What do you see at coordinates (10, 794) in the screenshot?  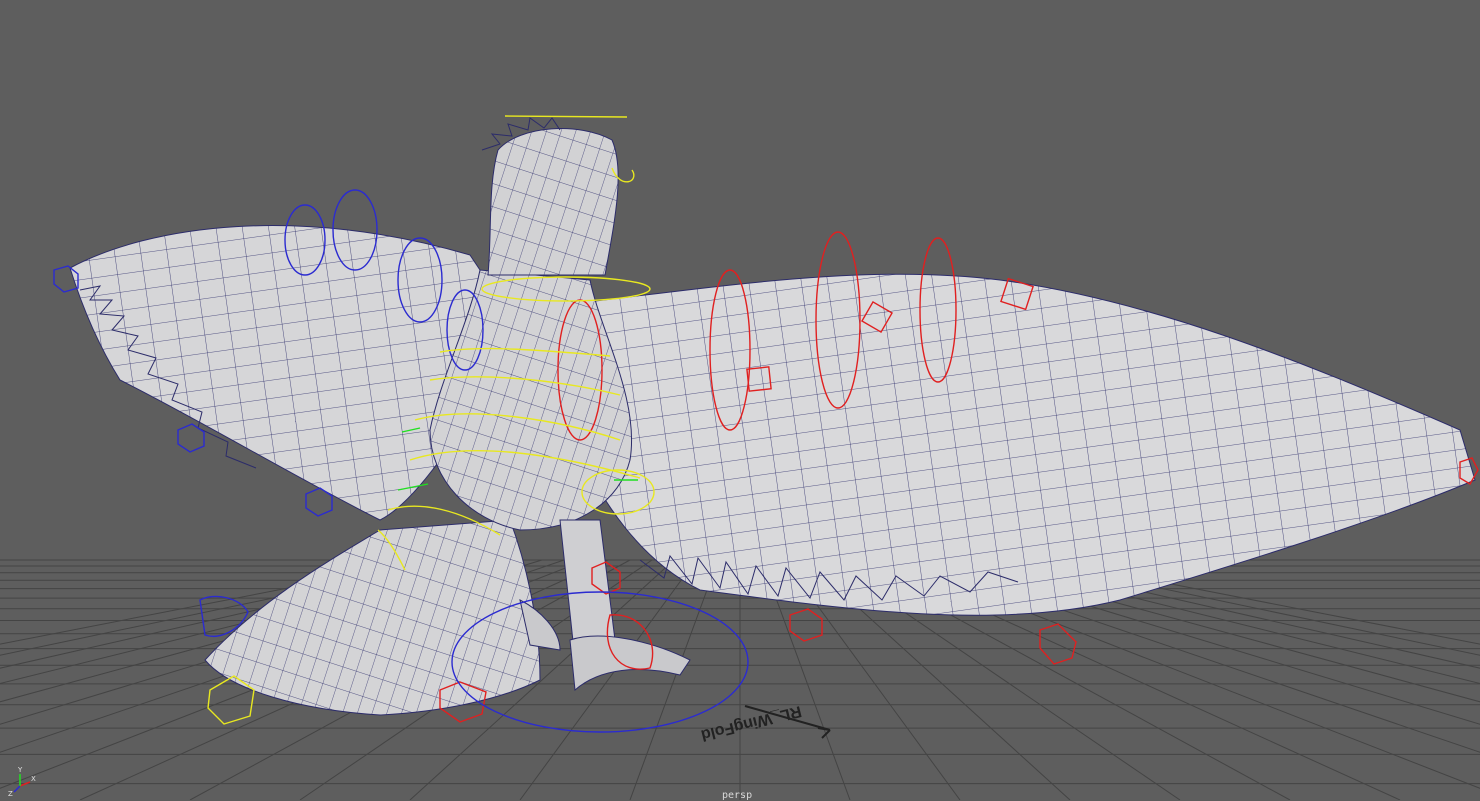 I see `svg-text: Z` at bounding box center [10, 794].